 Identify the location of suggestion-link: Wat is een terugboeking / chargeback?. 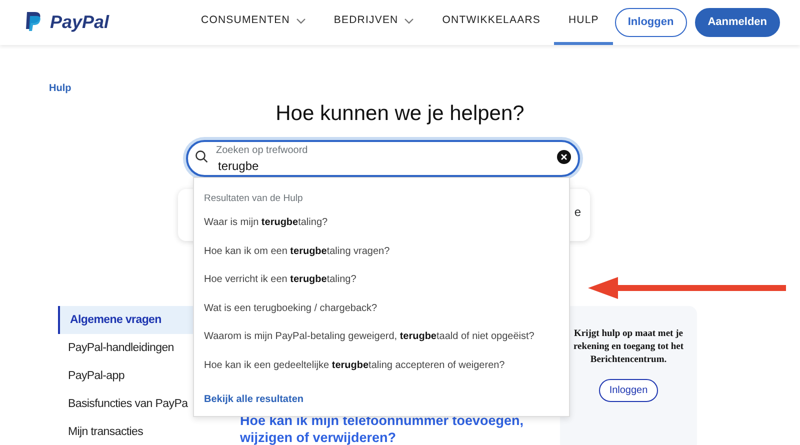
(386, 315).